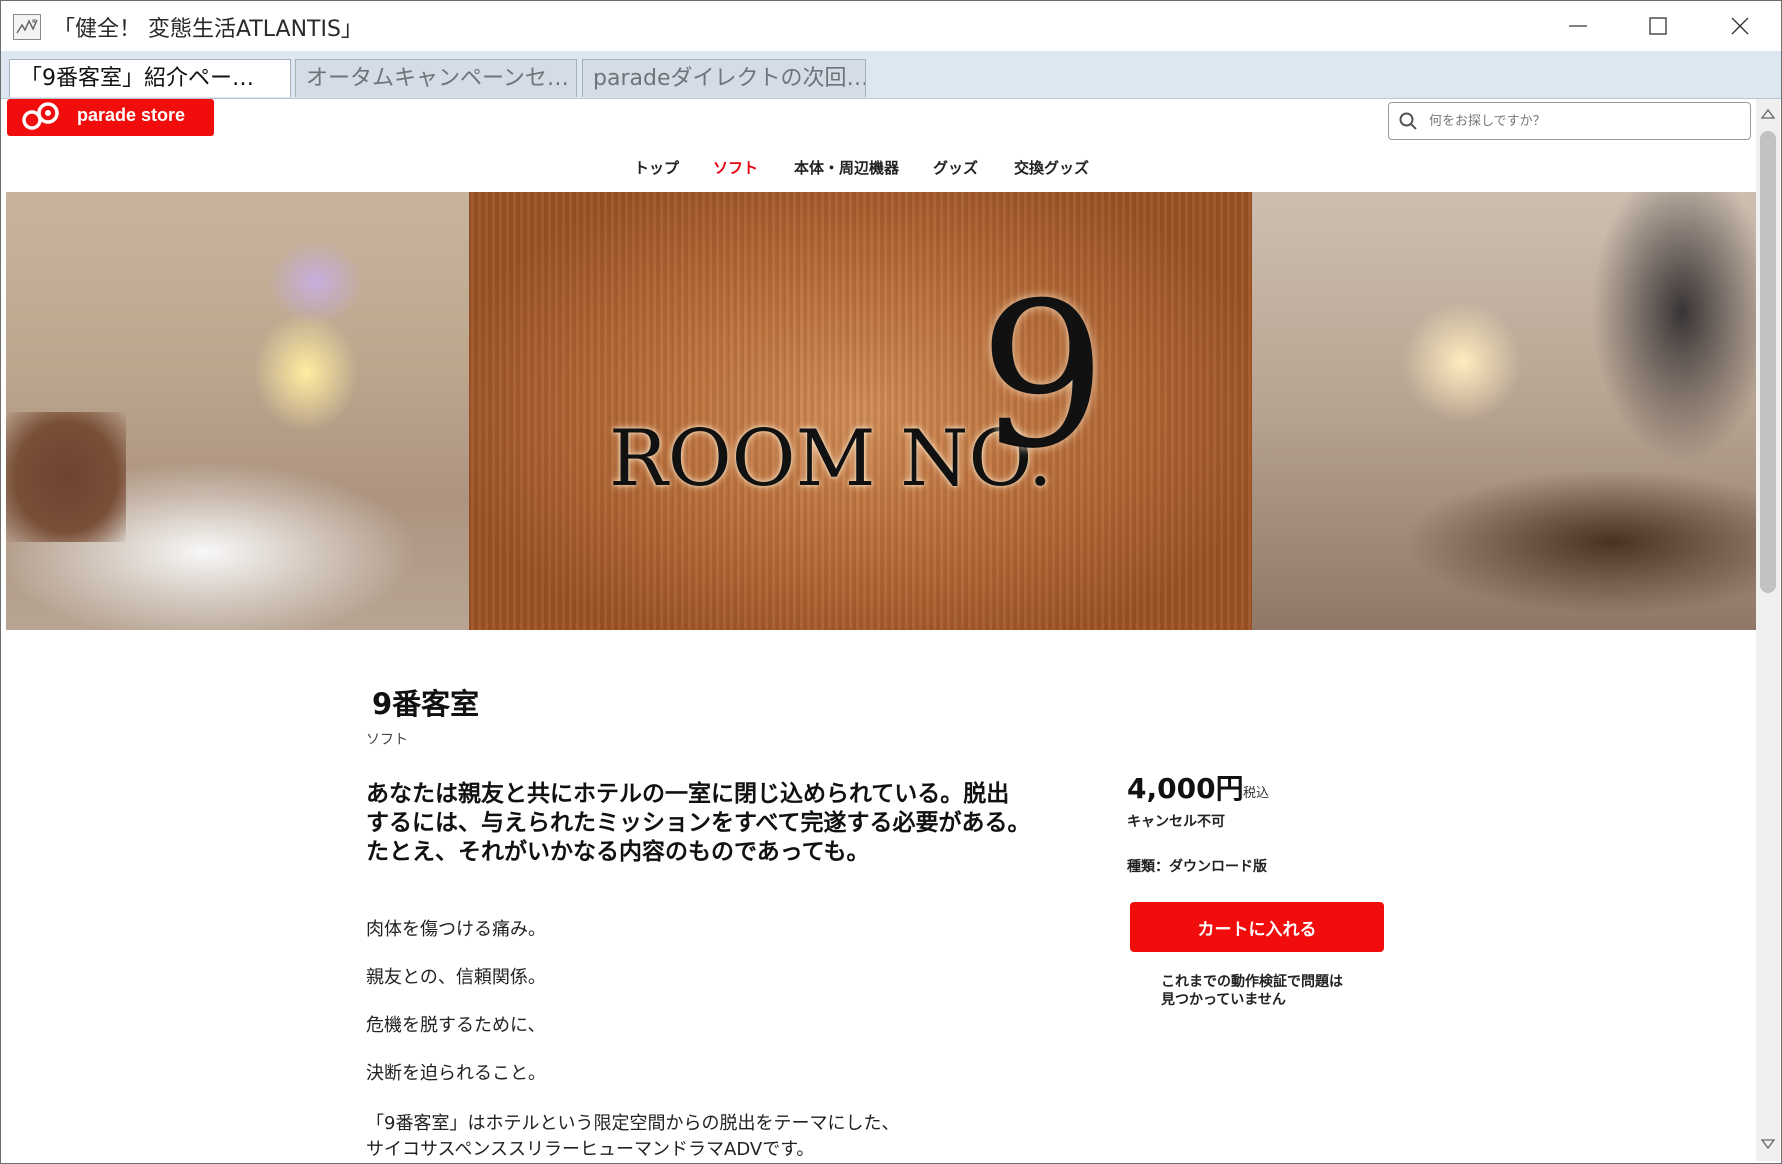 The image size is (1782, 1164). What do you see at coordinates (1768, 114) in the screenshot?
I see `scroll-up-arrow-icon` at bounding box center [1768, 114].